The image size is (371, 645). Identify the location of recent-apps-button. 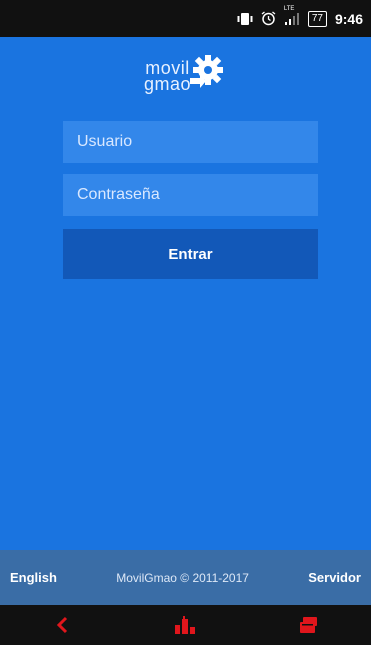
(309, 625).